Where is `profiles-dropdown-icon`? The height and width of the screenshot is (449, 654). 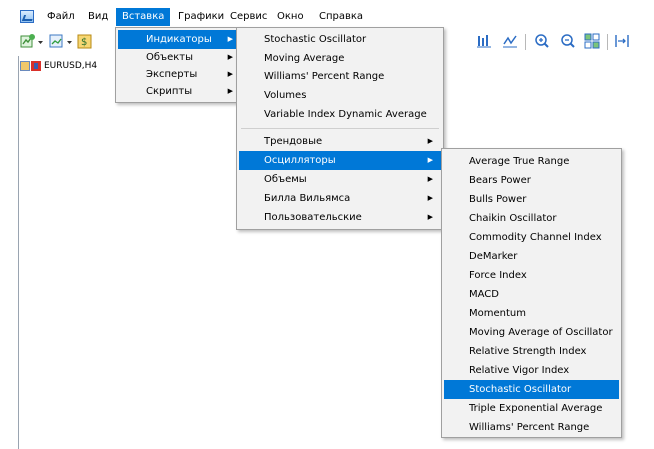
profiles-dropdown-icon is located at coordinates (70, 42).